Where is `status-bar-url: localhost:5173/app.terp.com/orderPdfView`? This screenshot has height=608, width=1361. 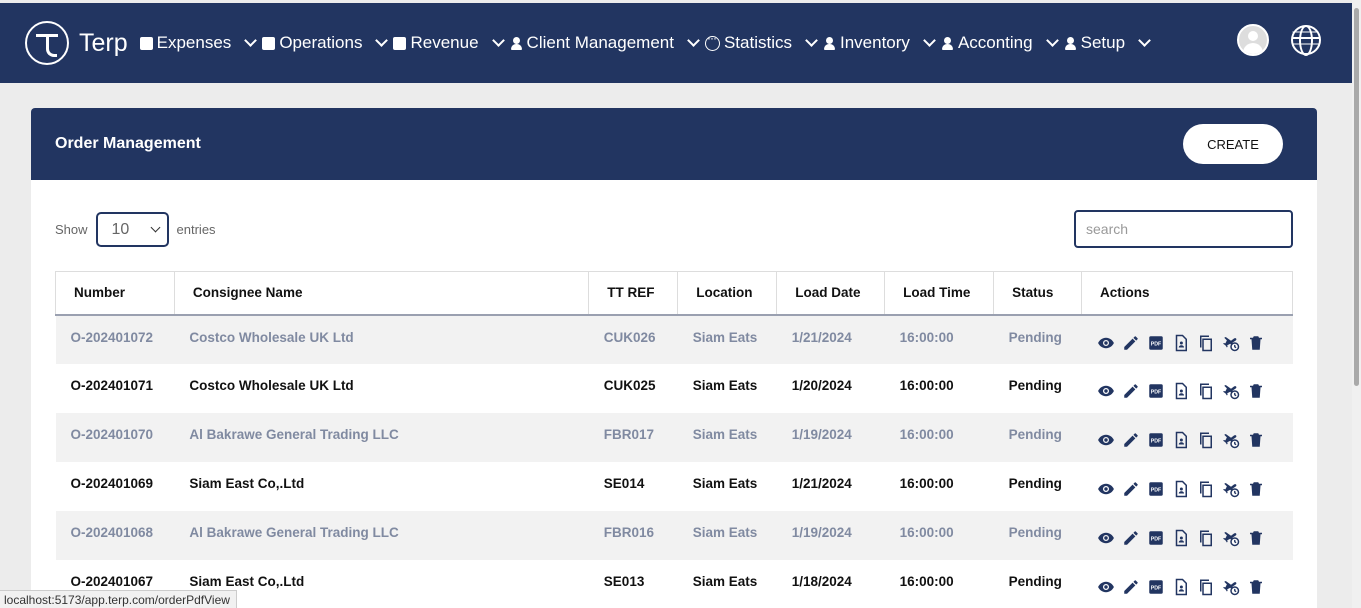
status-bar-url: localhost:5173/app.terp.com/orderPdfView is located at coordinates (118, 599).